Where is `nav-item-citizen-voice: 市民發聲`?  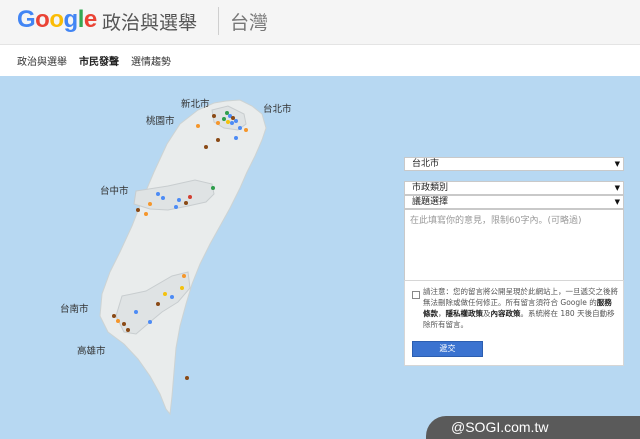 nav-item-citizen-voice: 市民發聲 is located at coordinates (99, 60).